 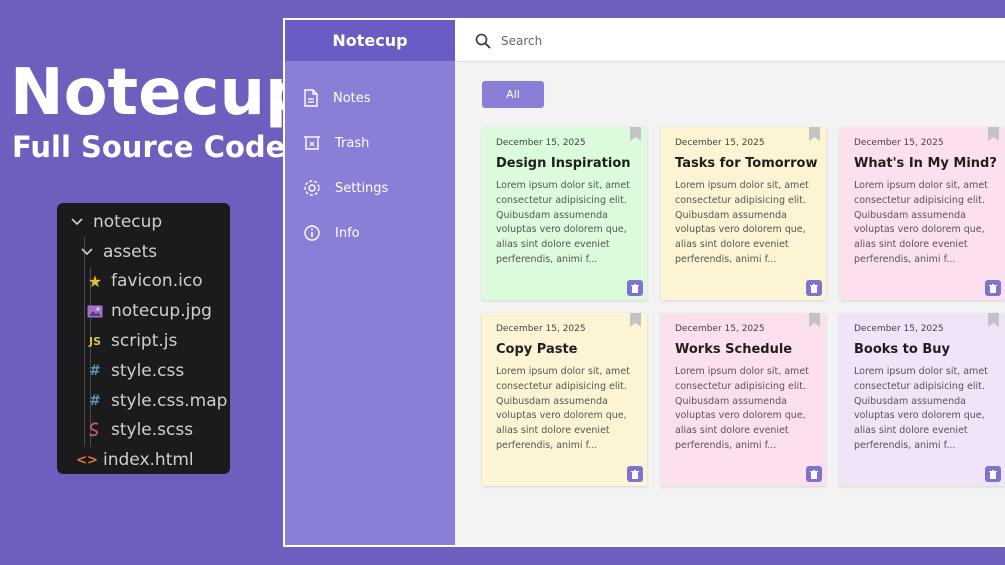 I want to click on sidebar-item-info: Info, so click(x=370, y=233).